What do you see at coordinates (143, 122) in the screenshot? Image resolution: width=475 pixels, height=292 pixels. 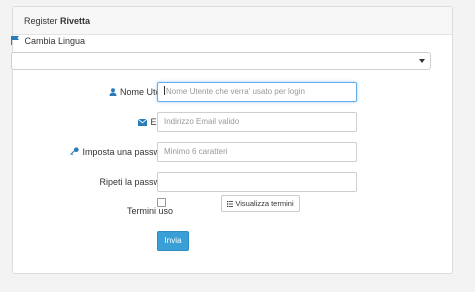 I see `envelope-icon` at bounding box center [143, 122].